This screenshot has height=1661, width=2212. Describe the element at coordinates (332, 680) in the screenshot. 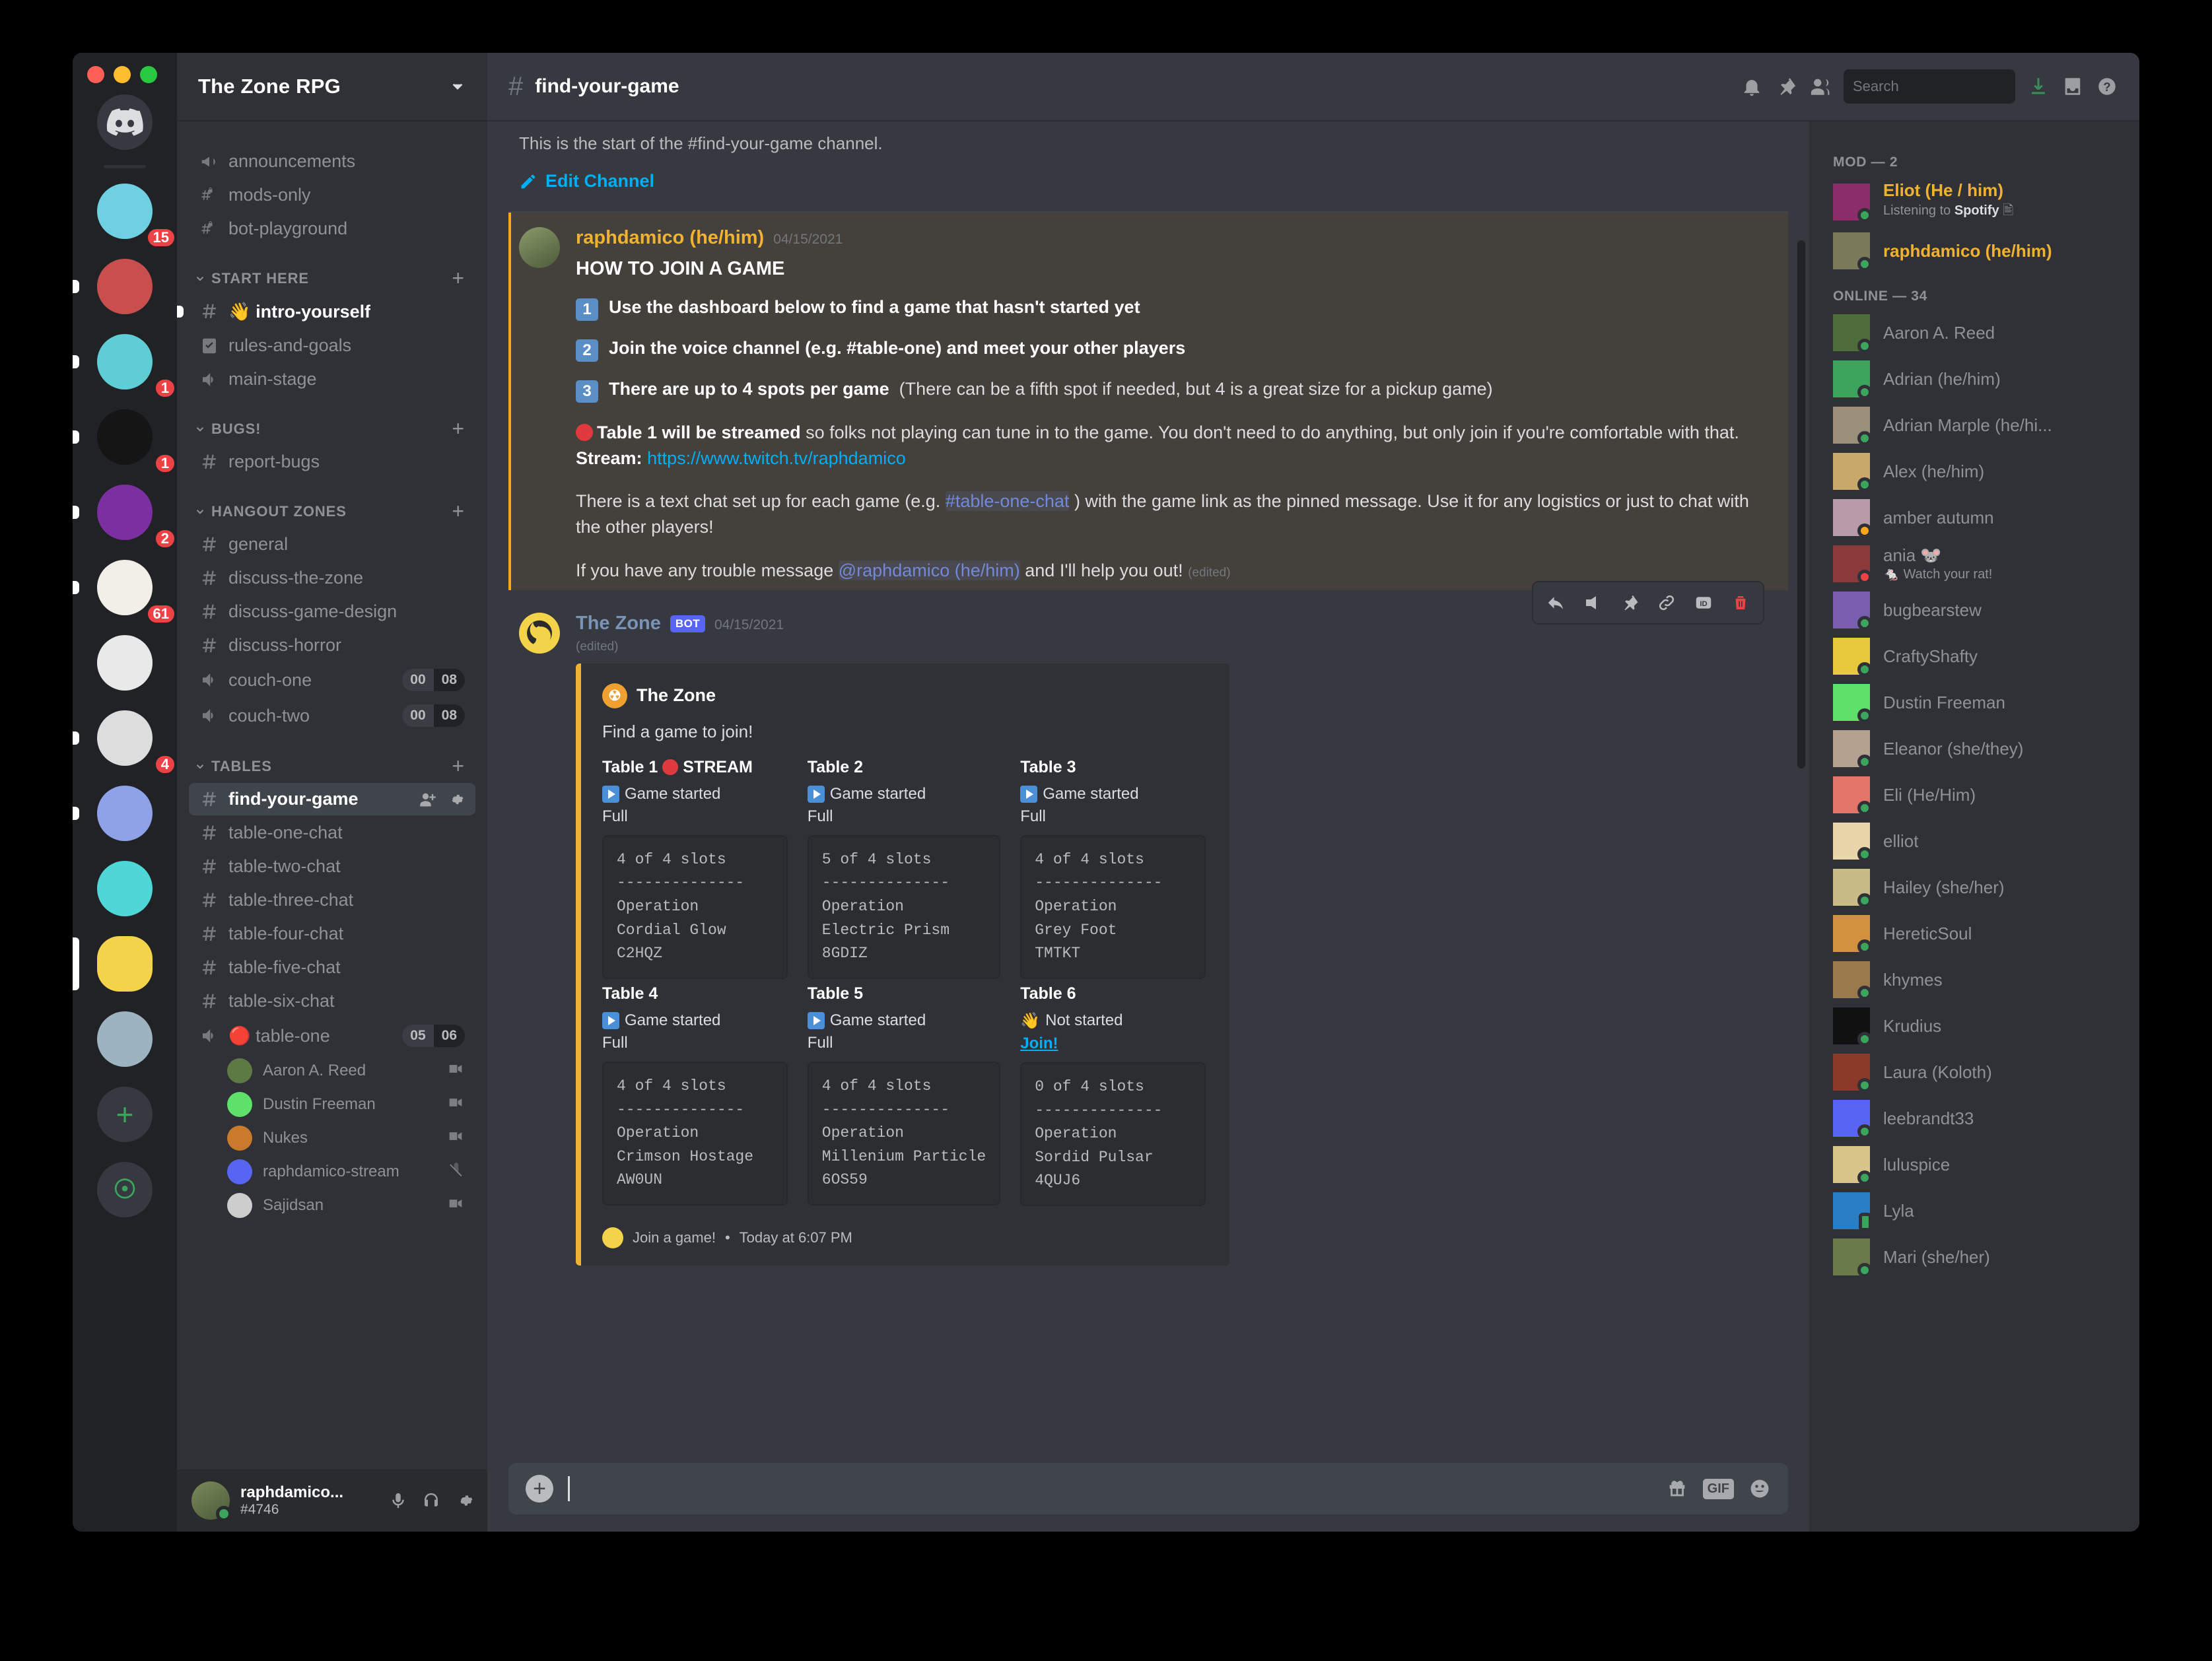

I see `sidebar-channel-couch-one: couch-one 00 08` at that location.